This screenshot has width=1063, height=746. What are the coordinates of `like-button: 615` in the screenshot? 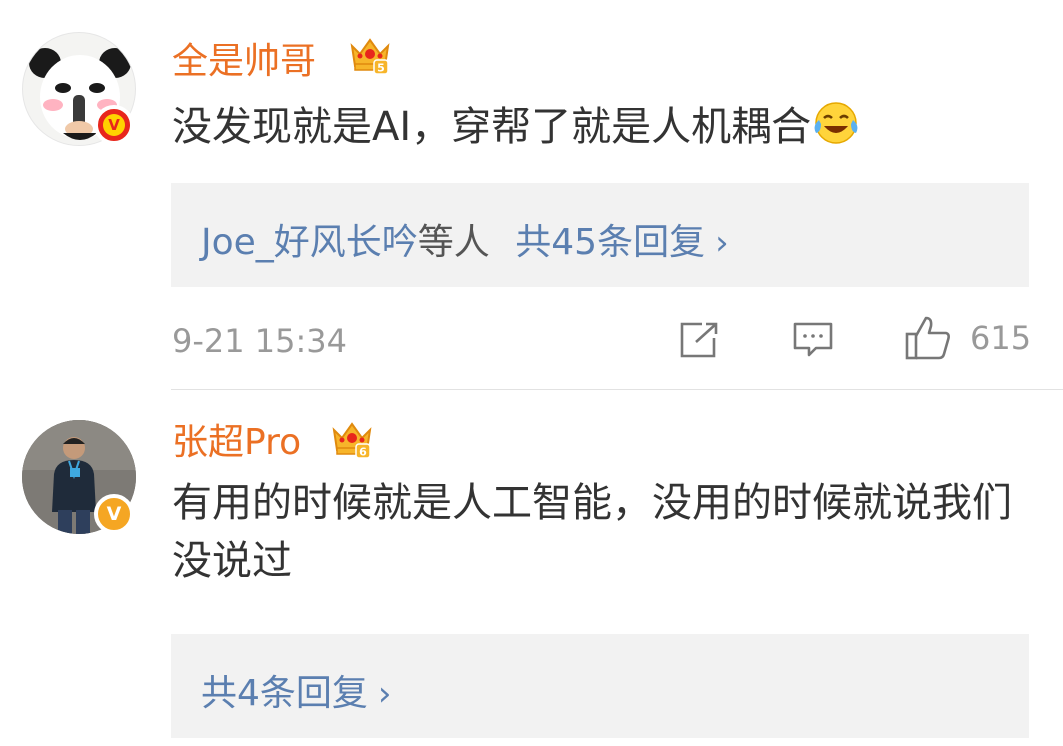 It's located at (967, 338).